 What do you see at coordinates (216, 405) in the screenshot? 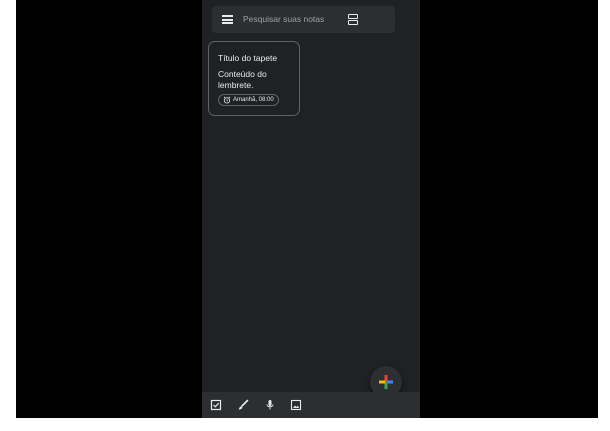
I see `checkbox-icon` at bounding box center [216, 405].